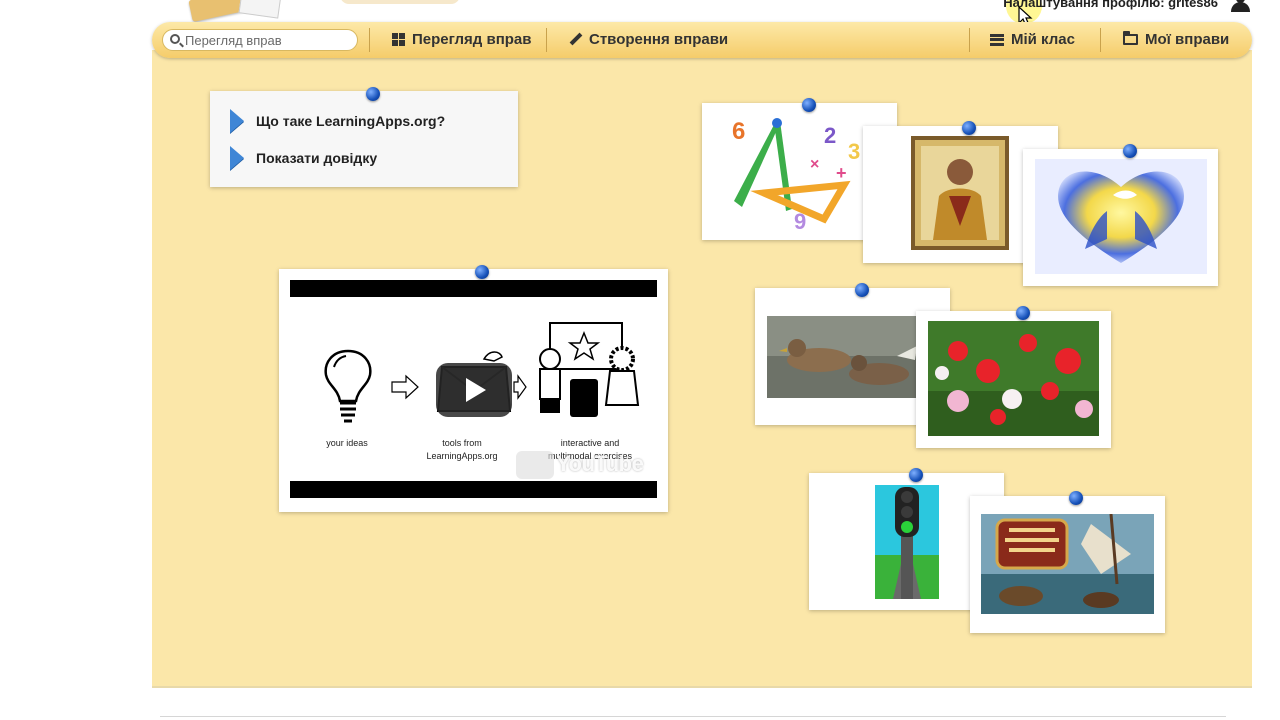  What do you see at coordinates (348, 386) in the screenshot?
I see `lightbulb-icon` at bounding box center [348, 386].